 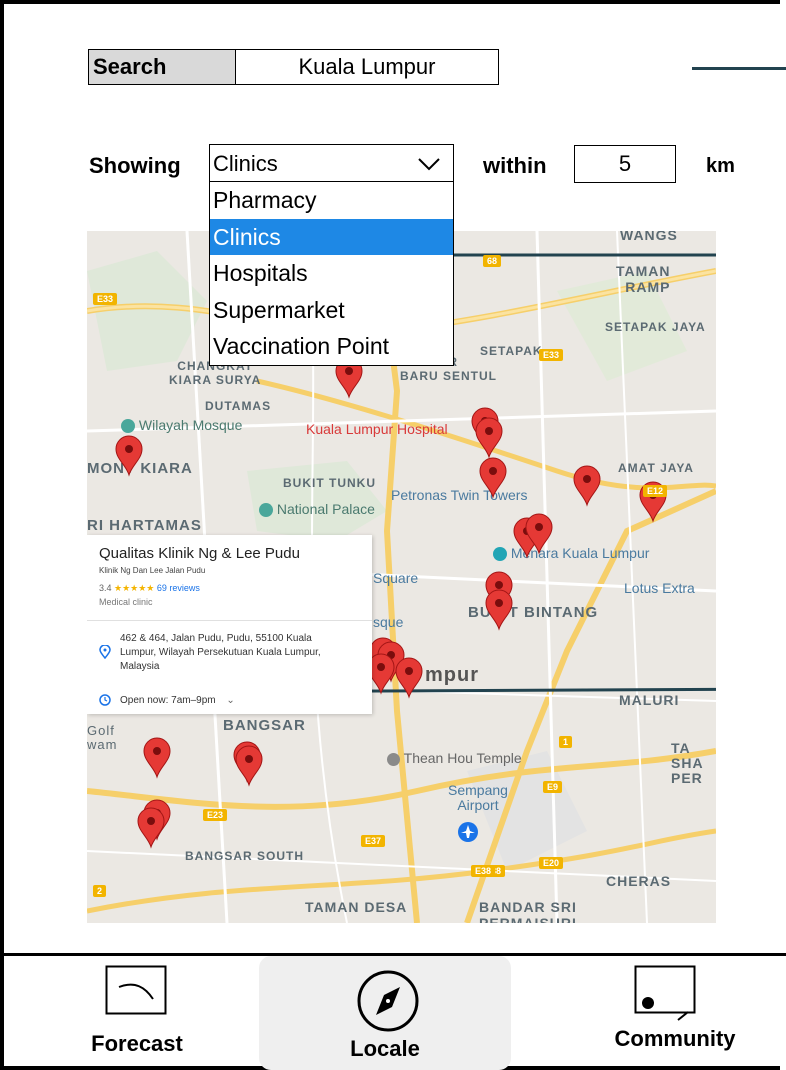 I want to click on map-label: Golf wam, so click(x=102, y=737).